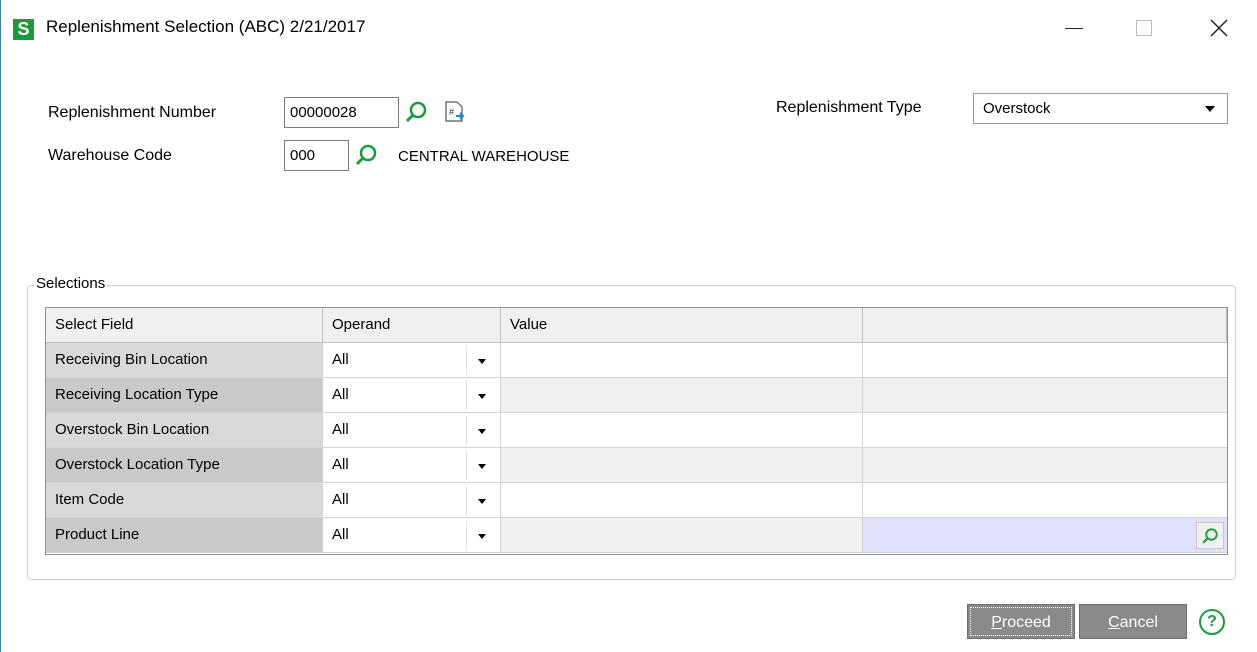 Image resolution: width=1257 pixels, height=652 pixels. I want to click on minimize-icon, so click(1074, 28).